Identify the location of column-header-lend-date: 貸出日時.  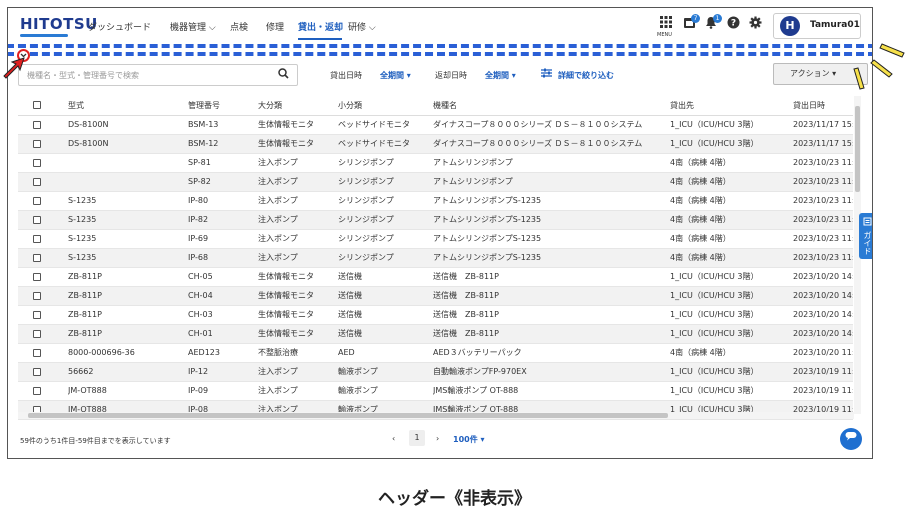
(823, 106).